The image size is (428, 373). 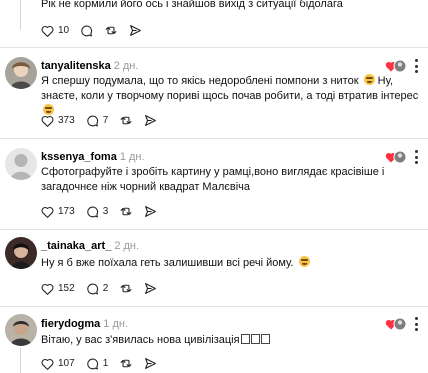 I want to click on reply-count: 1, so click(x=105, y=363).